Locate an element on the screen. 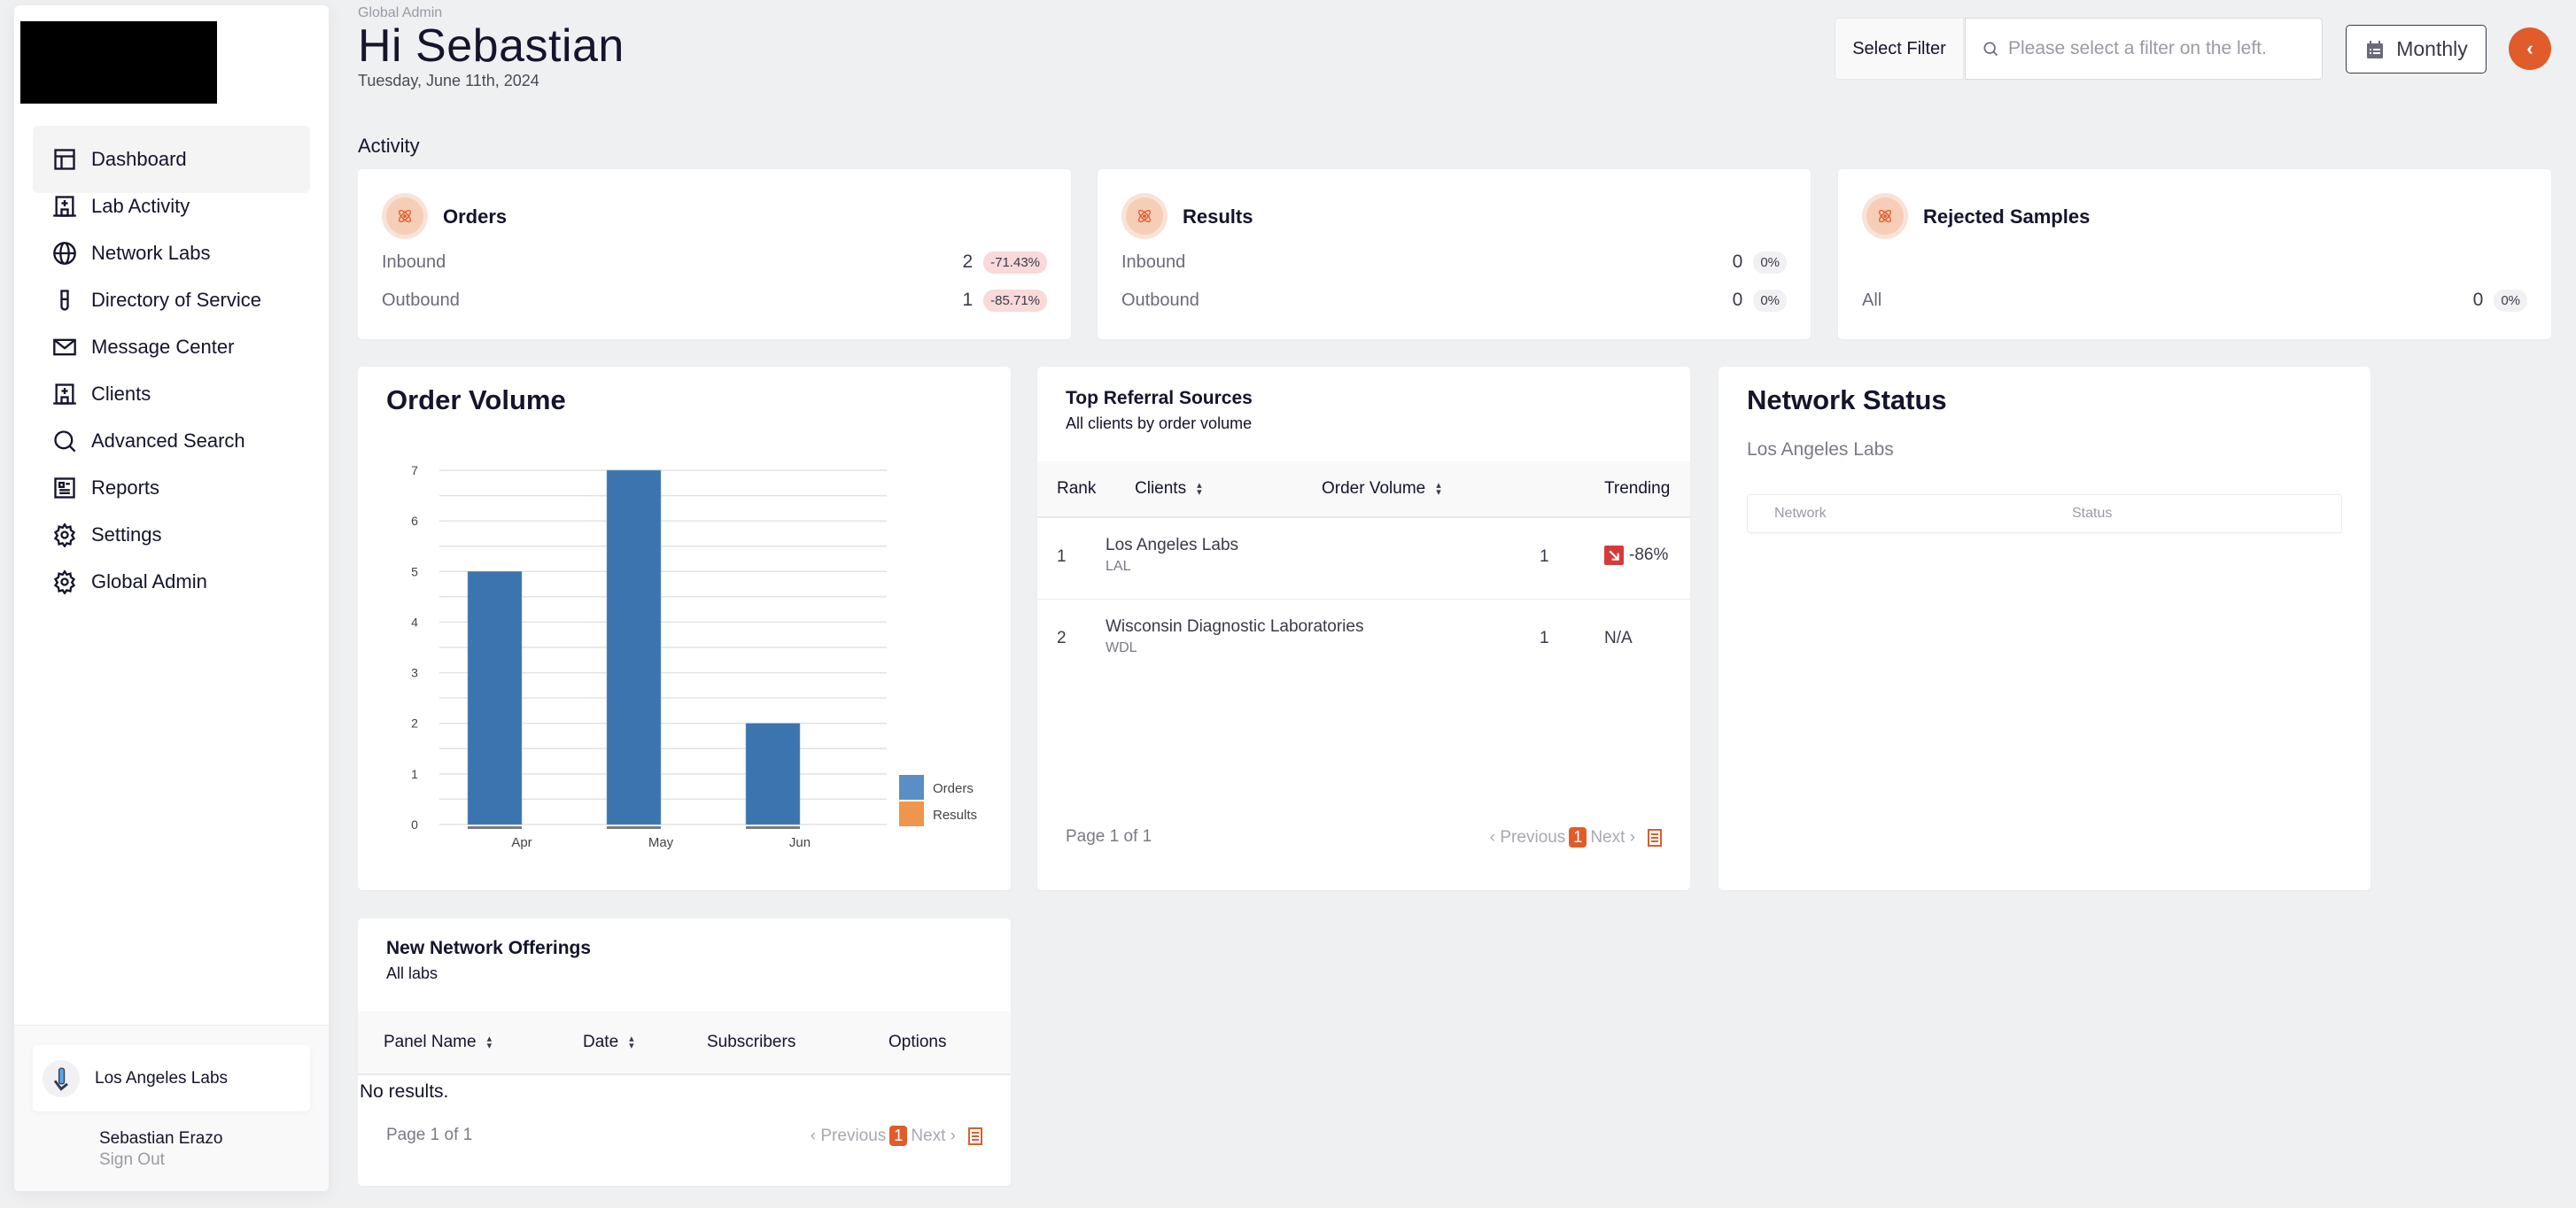  sidebar-item-label: Message Center is located at coordinates (163, 347).